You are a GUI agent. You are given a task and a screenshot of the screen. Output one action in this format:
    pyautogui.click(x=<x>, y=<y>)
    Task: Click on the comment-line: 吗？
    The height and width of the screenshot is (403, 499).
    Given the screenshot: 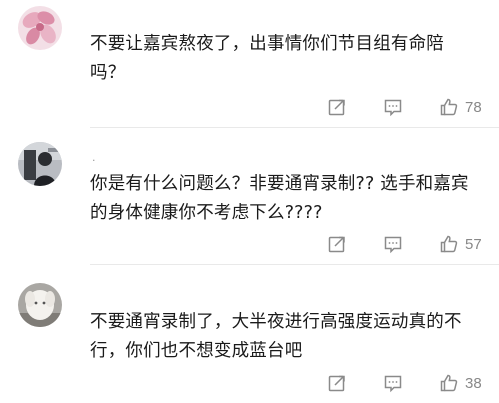 What is the action you would take?
    pyautogui.click(x=108, y=73)
    